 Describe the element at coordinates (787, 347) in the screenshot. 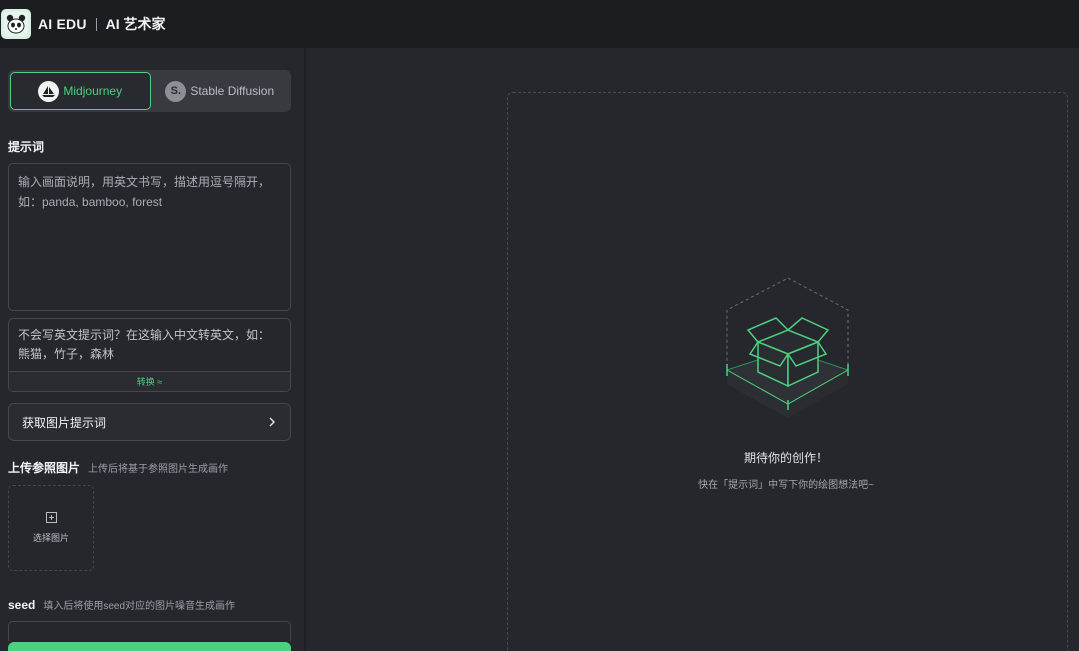

I see `empty-box-icon` at that location.